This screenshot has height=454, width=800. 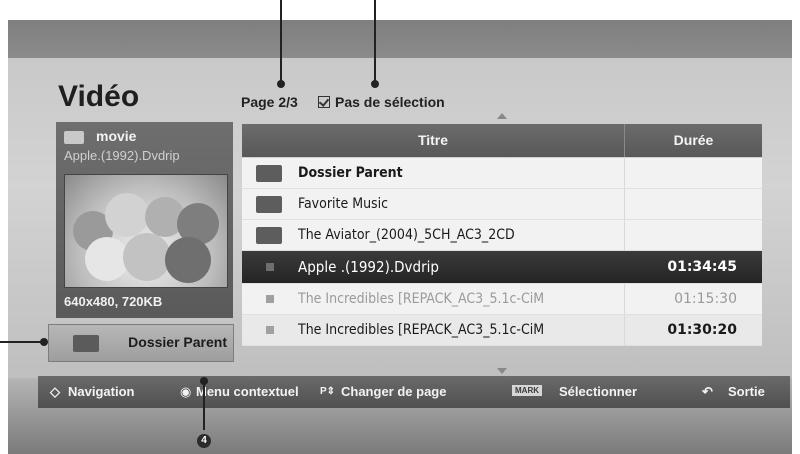 What do you see at coordinates (390, 102) in the screenshot?
I see `selection-status-label: Pas de sélection` at bounding box center [390, 102].